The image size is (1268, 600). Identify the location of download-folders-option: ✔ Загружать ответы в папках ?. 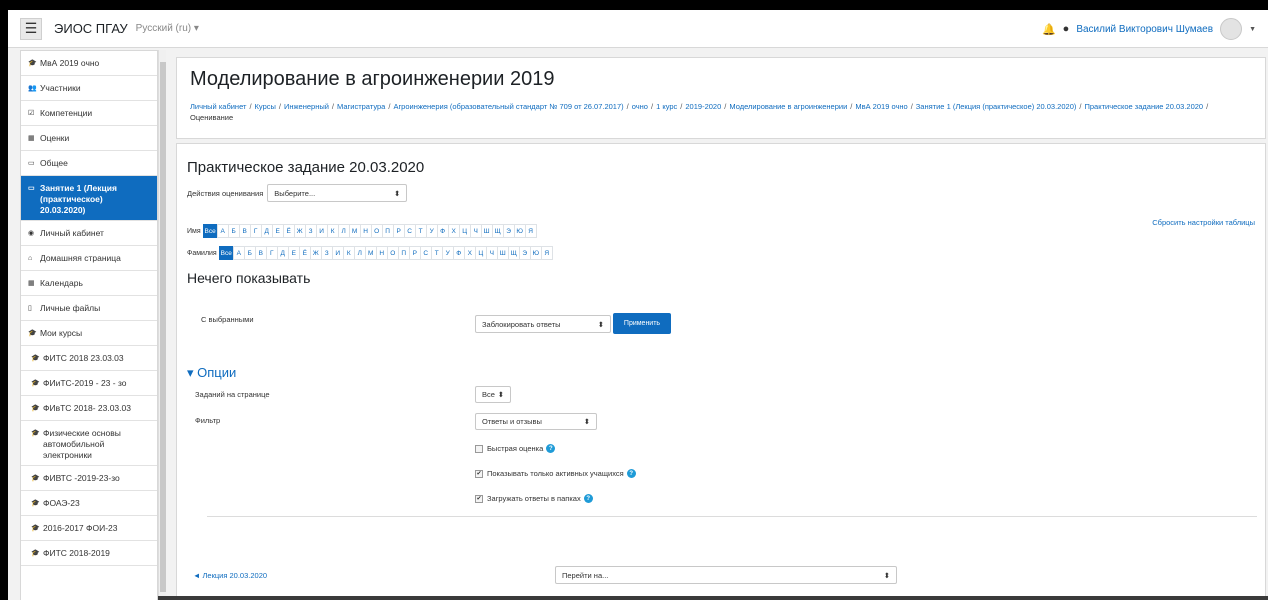
(534, 498).